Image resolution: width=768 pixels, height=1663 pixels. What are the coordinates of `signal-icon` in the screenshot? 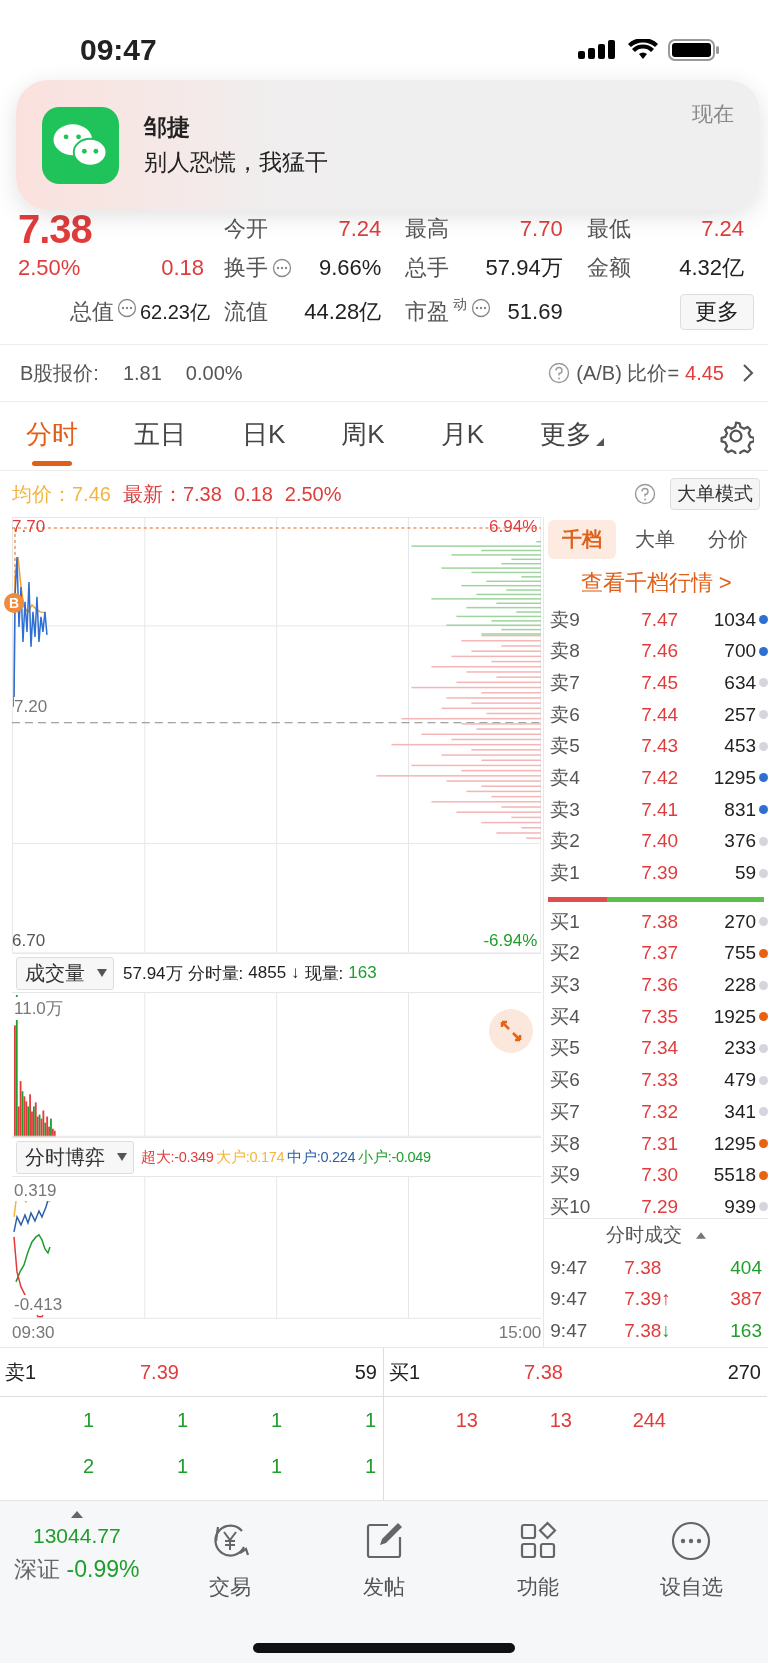 It's located at (598, 50).